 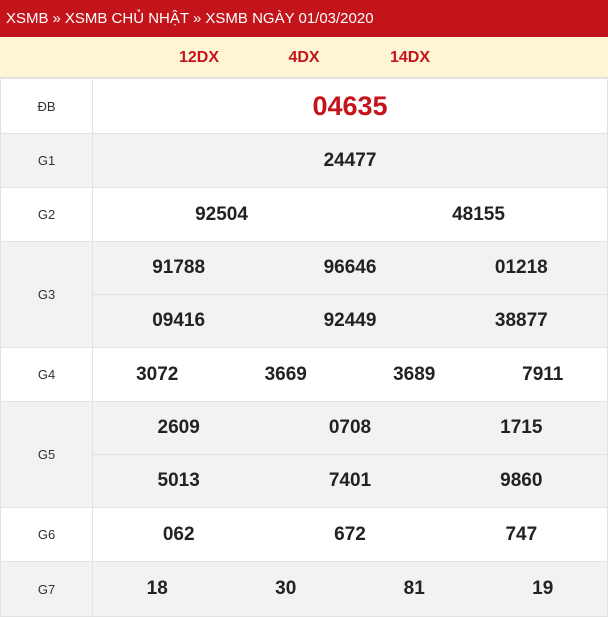 I want to click on prize-row-db: ĐB 04635, so click(x=304, y=106).